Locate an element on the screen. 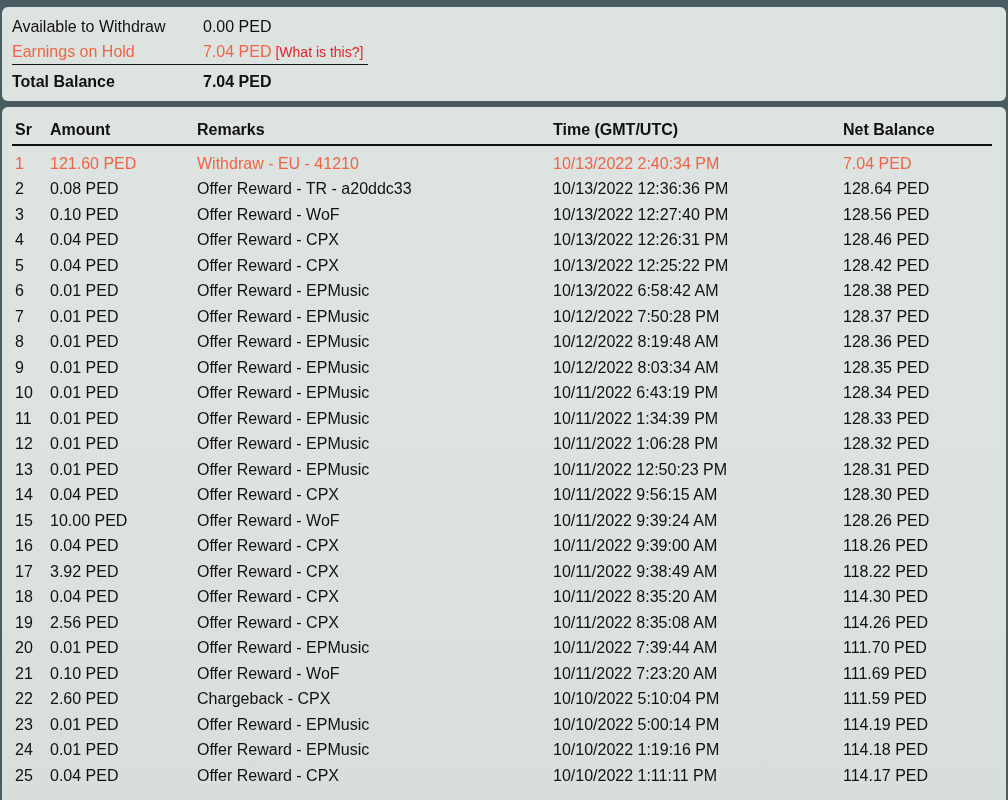 Image resolution: width=1008 pixels, height=800 pixels. balance-label: Total Balance is located at coordinates (64, 81).